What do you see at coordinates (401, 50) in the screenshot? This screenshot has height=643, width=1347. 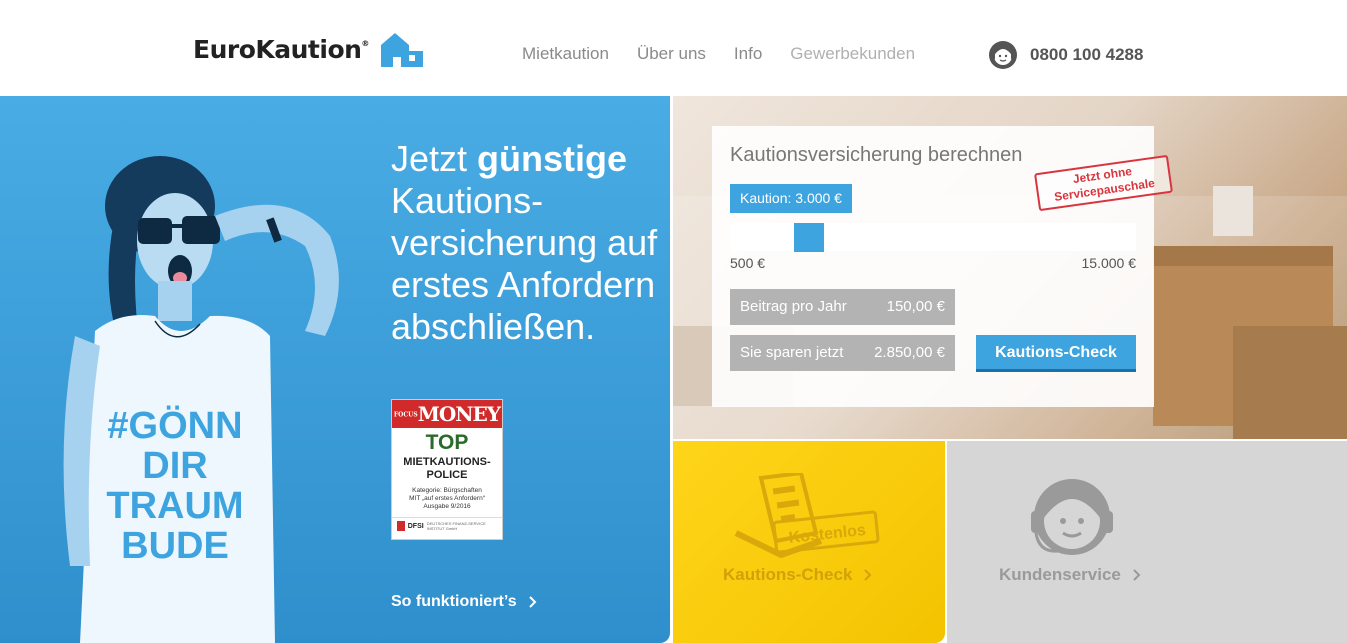 I see `house-logo-icon` at bounding box center [401, 50].